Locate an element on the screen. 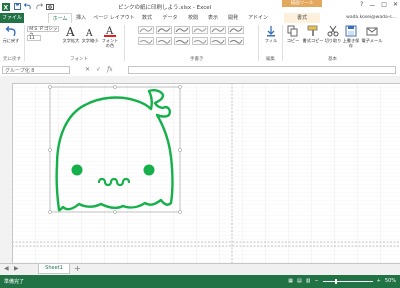 This screenshot has height=288, width=400. maximize-button: □ is located at coordinates (384, 5).